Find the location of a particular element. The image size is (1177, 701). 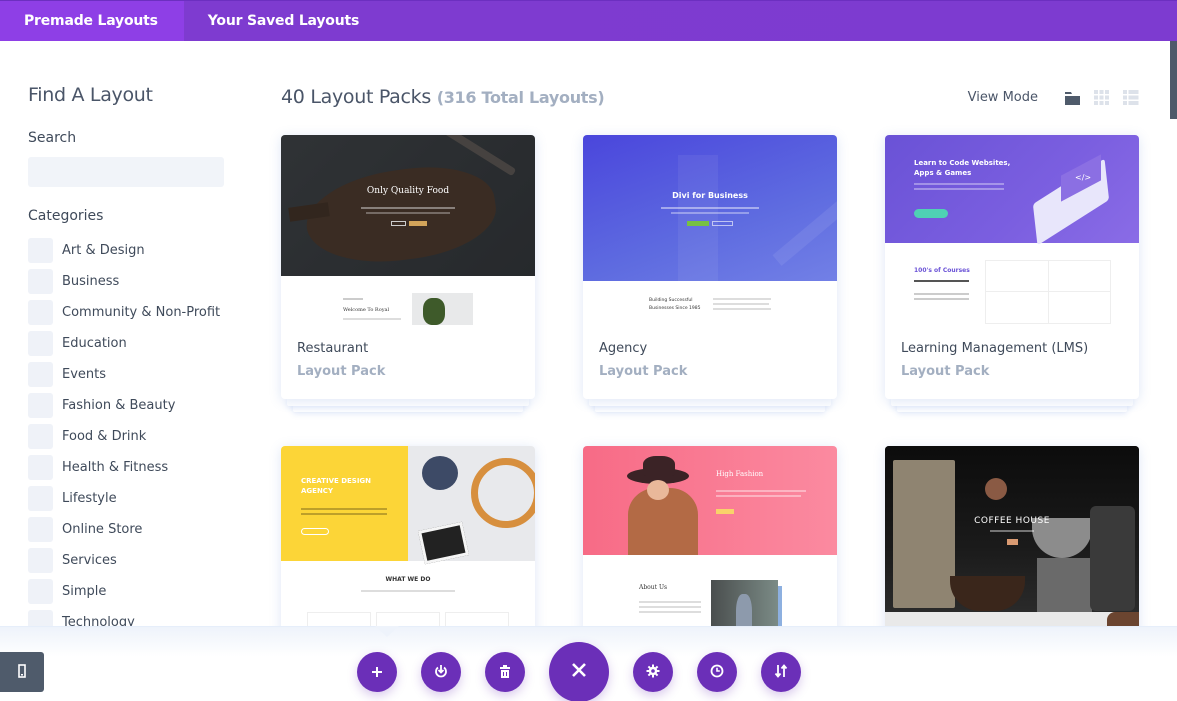

page-settings-button is located at coordinates (653, 672).